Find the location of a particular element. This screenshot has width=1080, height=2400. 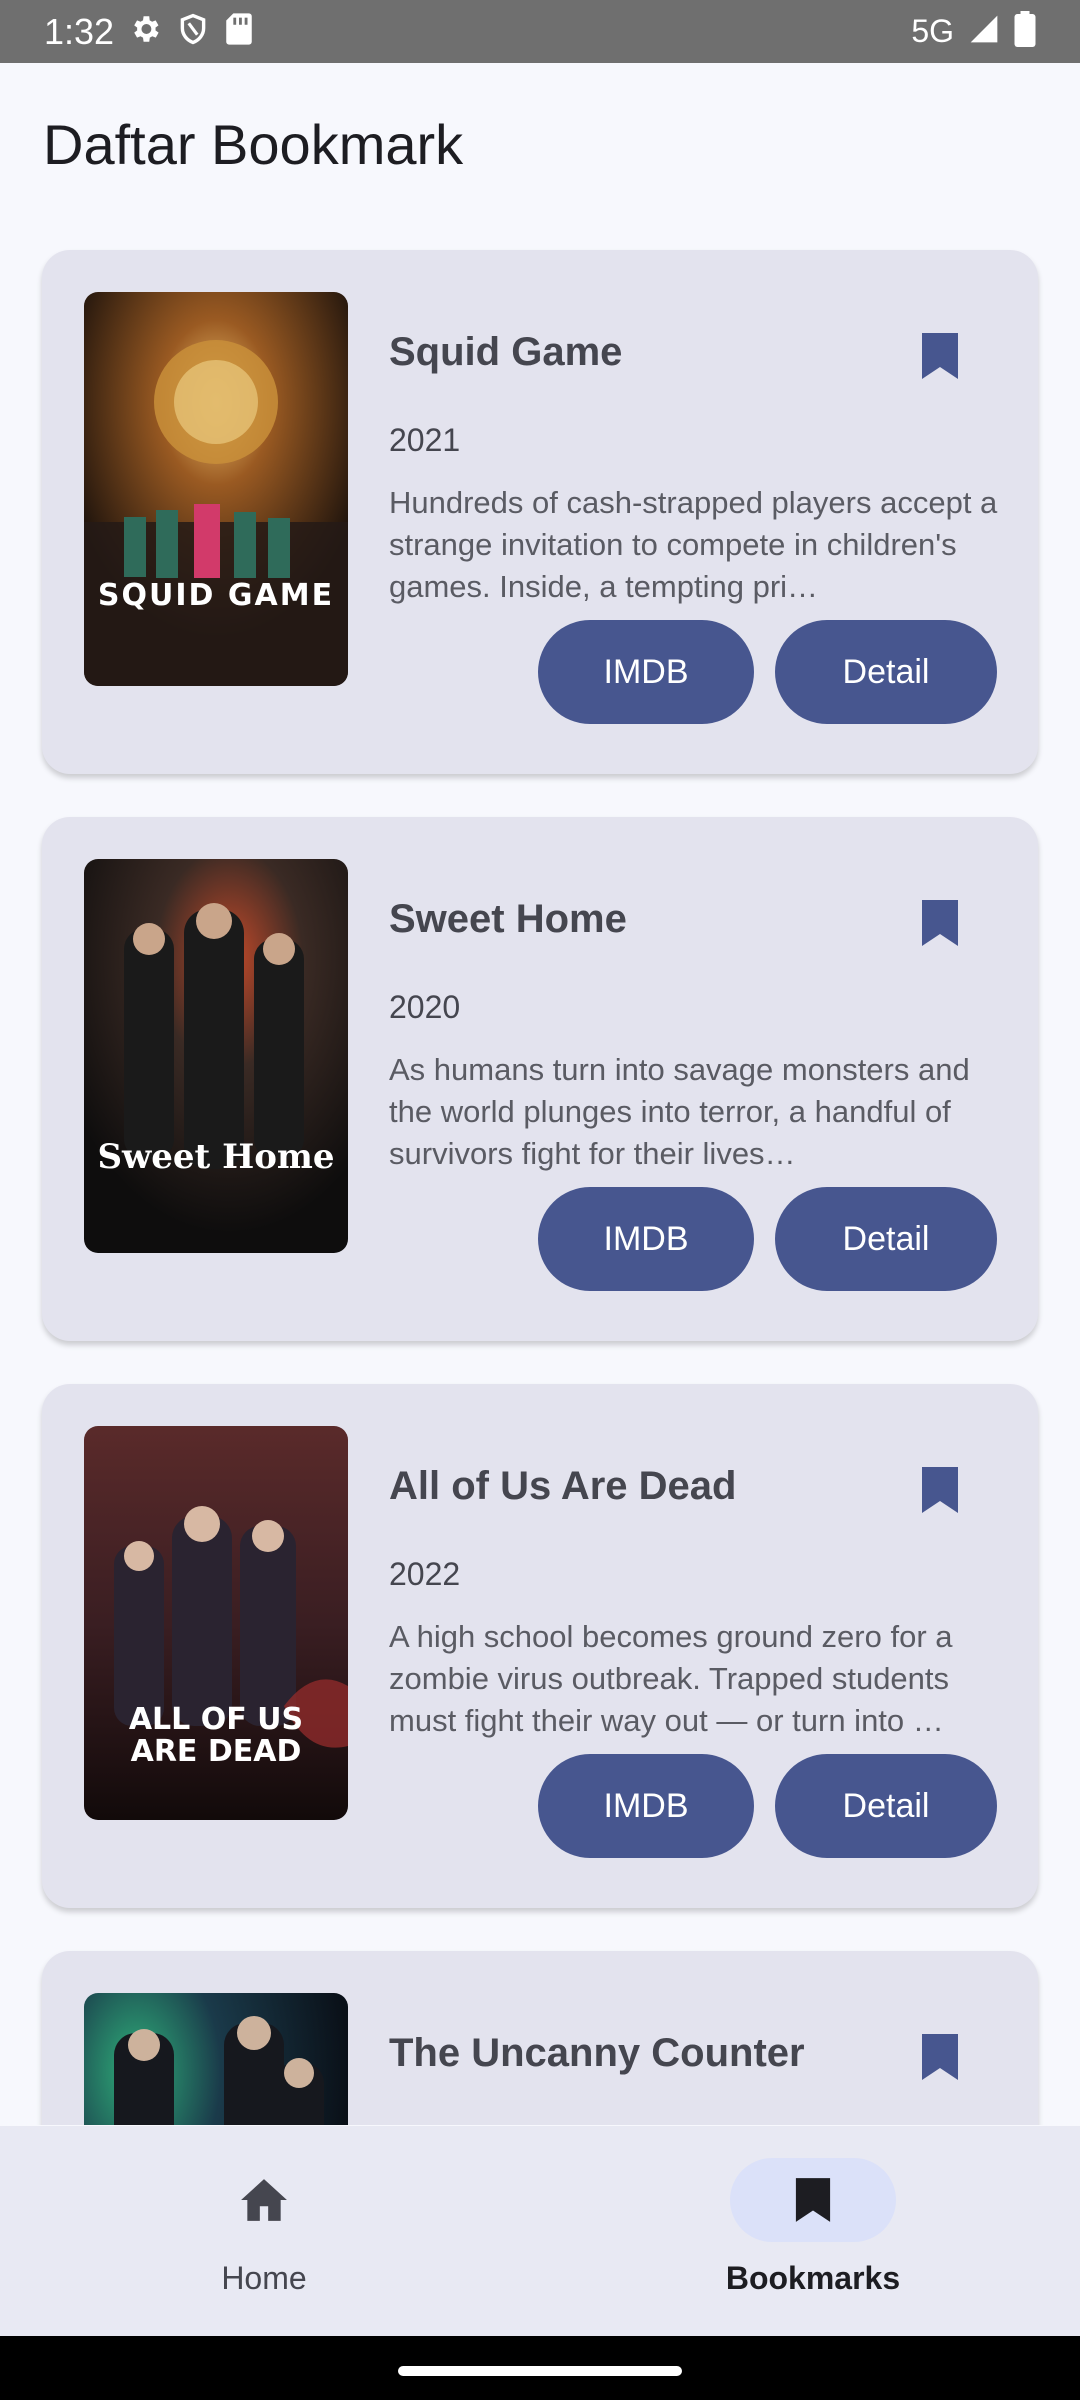

poster-title-art: SQUID GAME is located at coordinates (216, 595).